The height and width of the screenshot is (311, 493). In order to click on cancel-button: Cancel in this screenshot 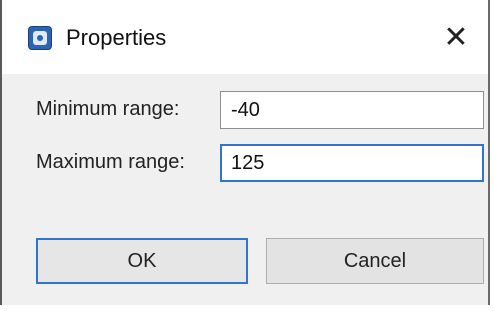, I will do `click(375, 261)`.